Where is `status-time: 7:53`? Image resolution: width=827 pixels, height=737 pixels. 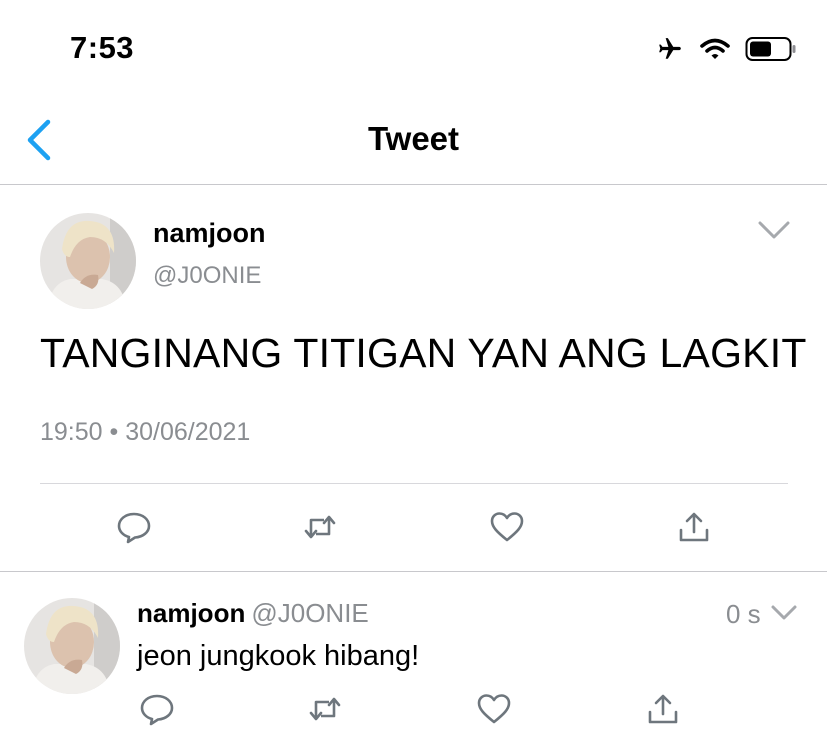 status-time: 7:53 is located at coordinates (102, 47).